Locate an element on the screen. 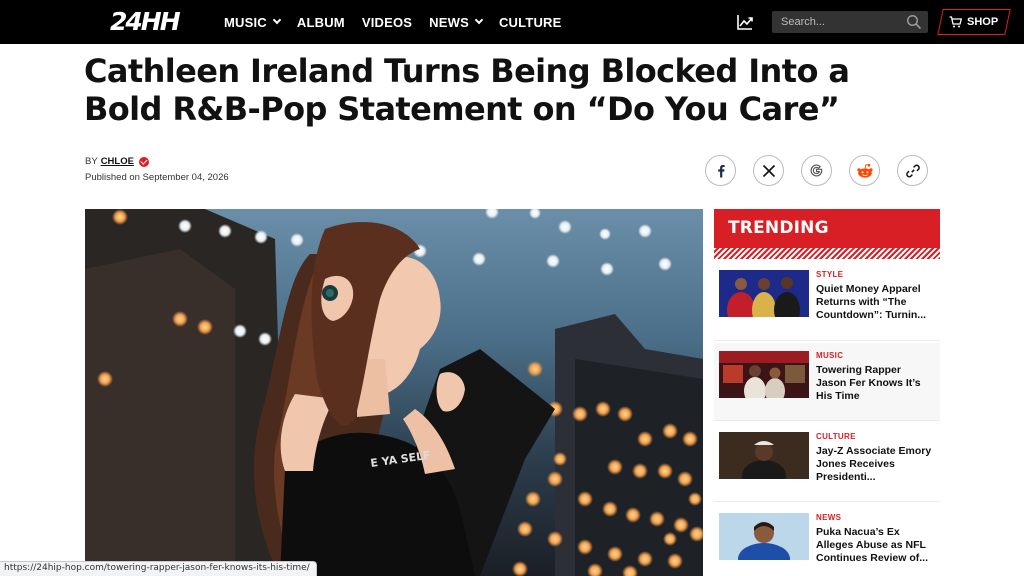  link-icon is located at coordinates (912, 170).